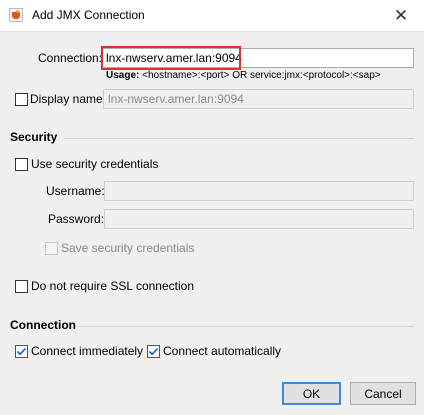 The image size is (424, 415). I want to click on window-title: Add JMX Connection, so click(88, 15).